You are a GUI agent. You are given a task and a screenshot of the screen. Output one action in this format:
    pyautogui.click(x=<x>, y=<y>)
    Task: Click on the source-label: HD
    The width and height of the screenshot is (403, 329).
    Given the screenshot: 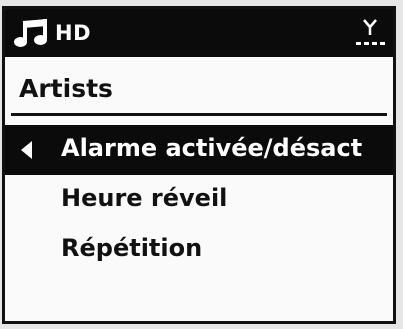 What is the action you would take?
    pyautogui.click(x=73, y=33)
    